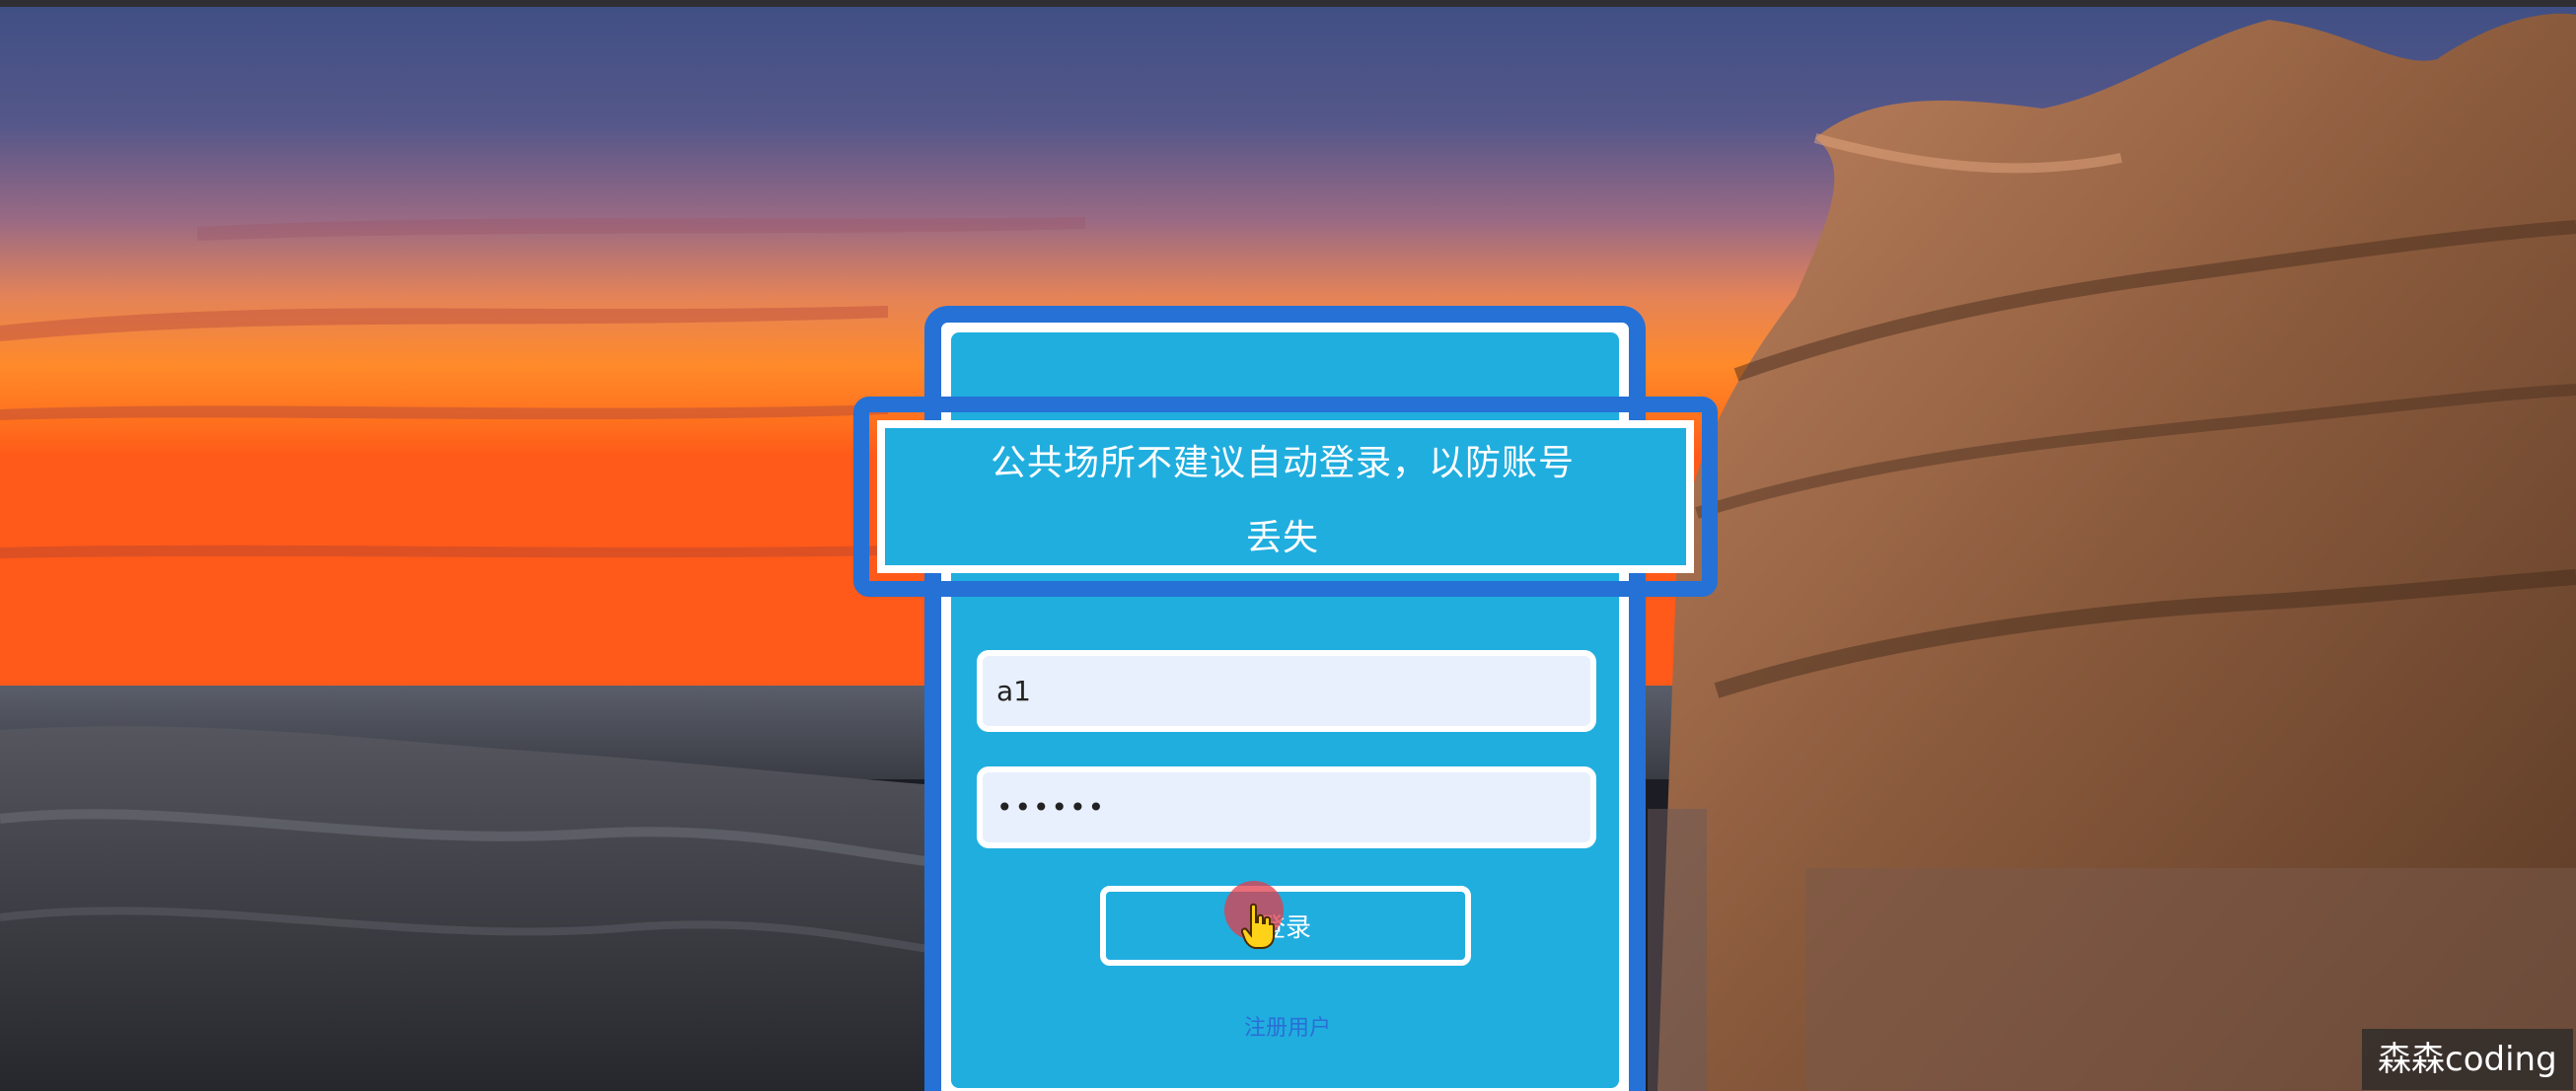 The image size is (2576, 1091). I want to click on hand-pointer-icon, so click(1258, 926).